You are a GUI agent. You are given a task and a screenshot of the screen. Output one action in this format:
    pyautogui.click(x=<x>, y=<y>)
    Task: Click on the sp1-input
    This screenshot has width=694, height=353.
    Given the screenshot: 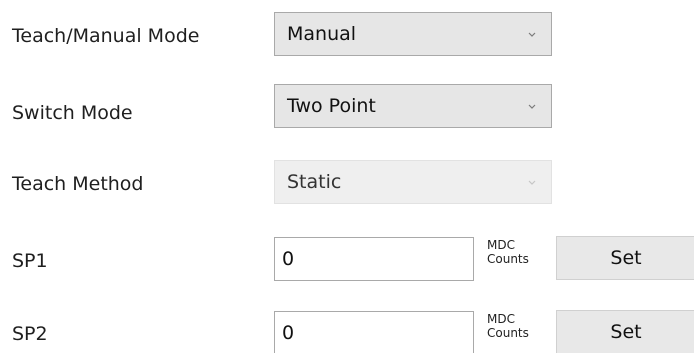 What is the action you would take?
    pyautogui.click(x=374, y=259)
    